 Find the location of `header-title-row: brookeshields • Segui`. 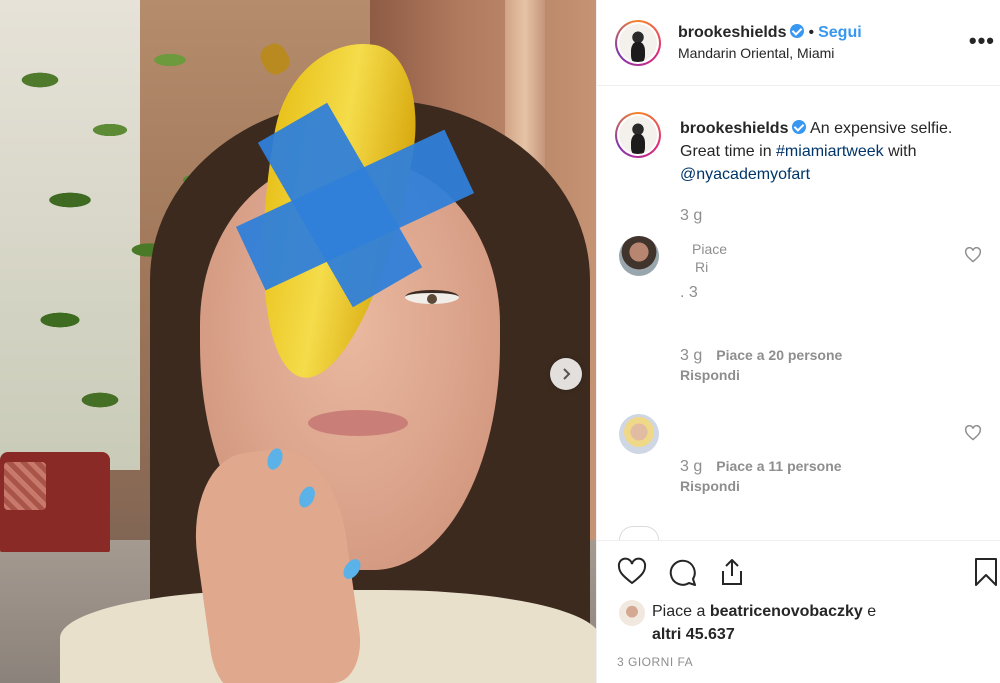

header-title-row: brookeshields • Segui is located at coordinates (770, 33).